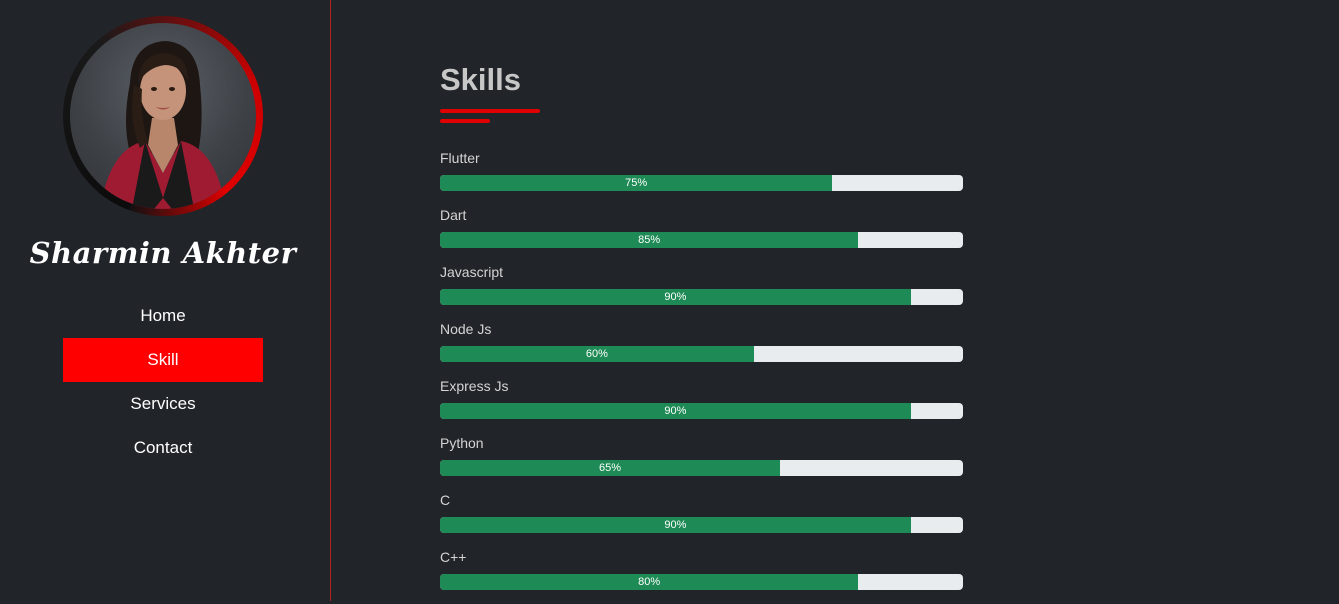 The height and width of the screenshot is (604, 1339). I want to click on progress-track: 65%, so click(701, 468).